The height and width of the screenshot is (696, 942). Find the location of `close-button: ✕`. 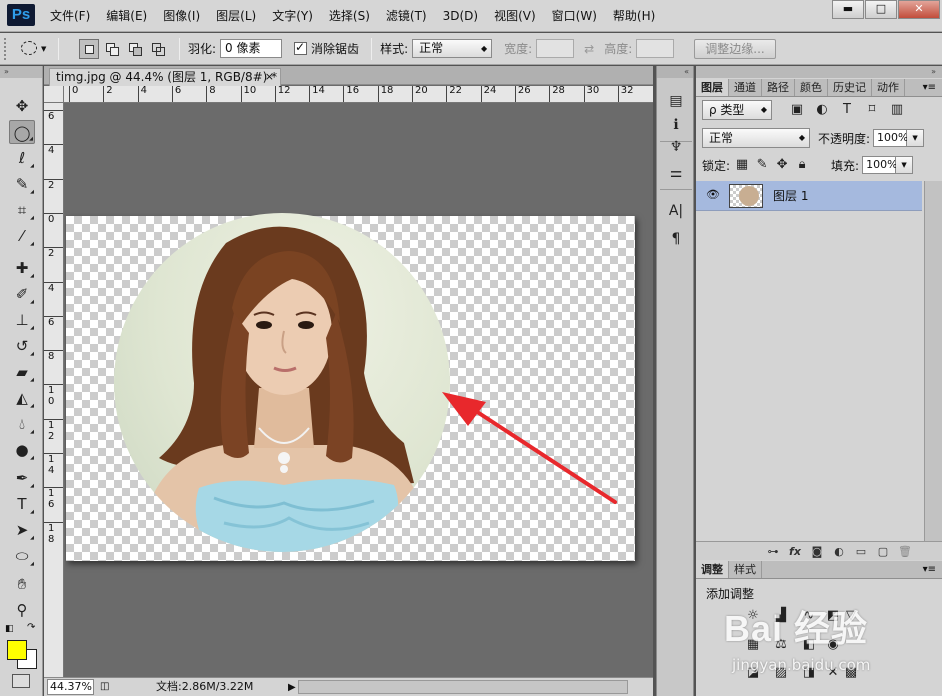

close-button: ✕ is located at coordinates (919, 9).